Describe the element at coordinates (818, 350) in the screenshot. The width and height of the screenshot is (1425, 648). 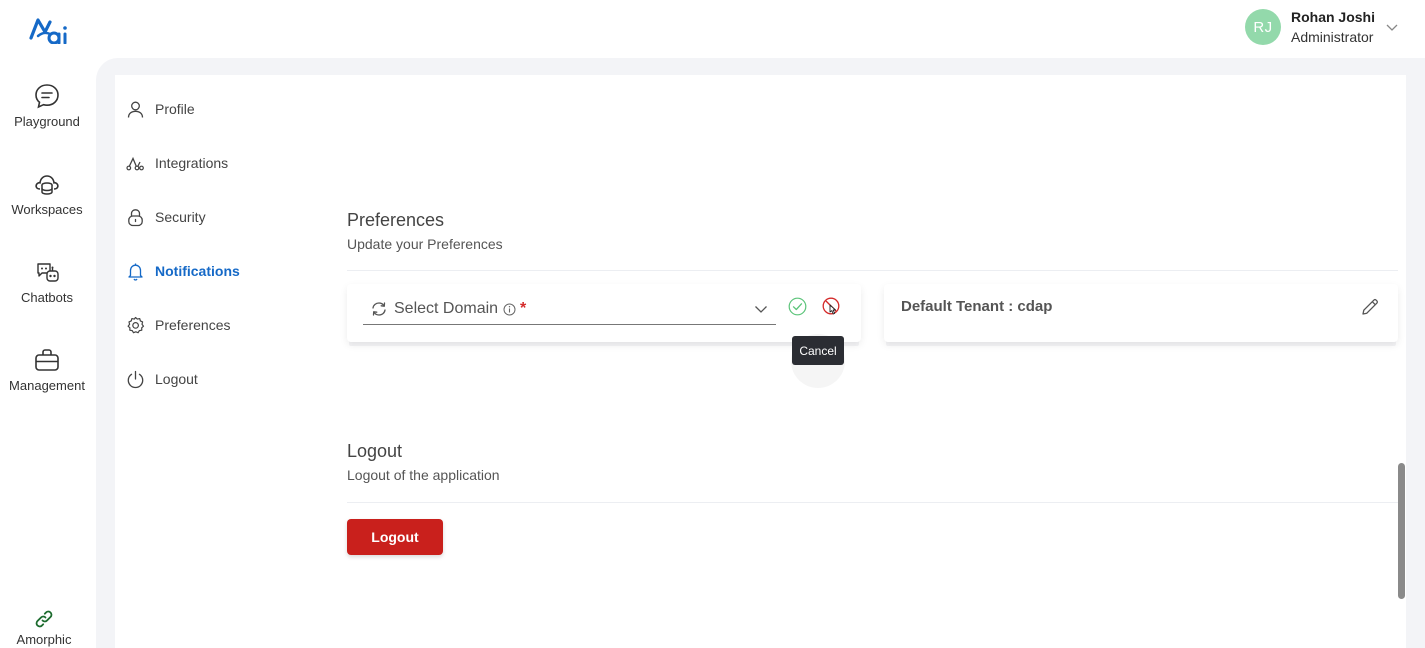
I see `cancel-tooltip: Cancel` at that location.